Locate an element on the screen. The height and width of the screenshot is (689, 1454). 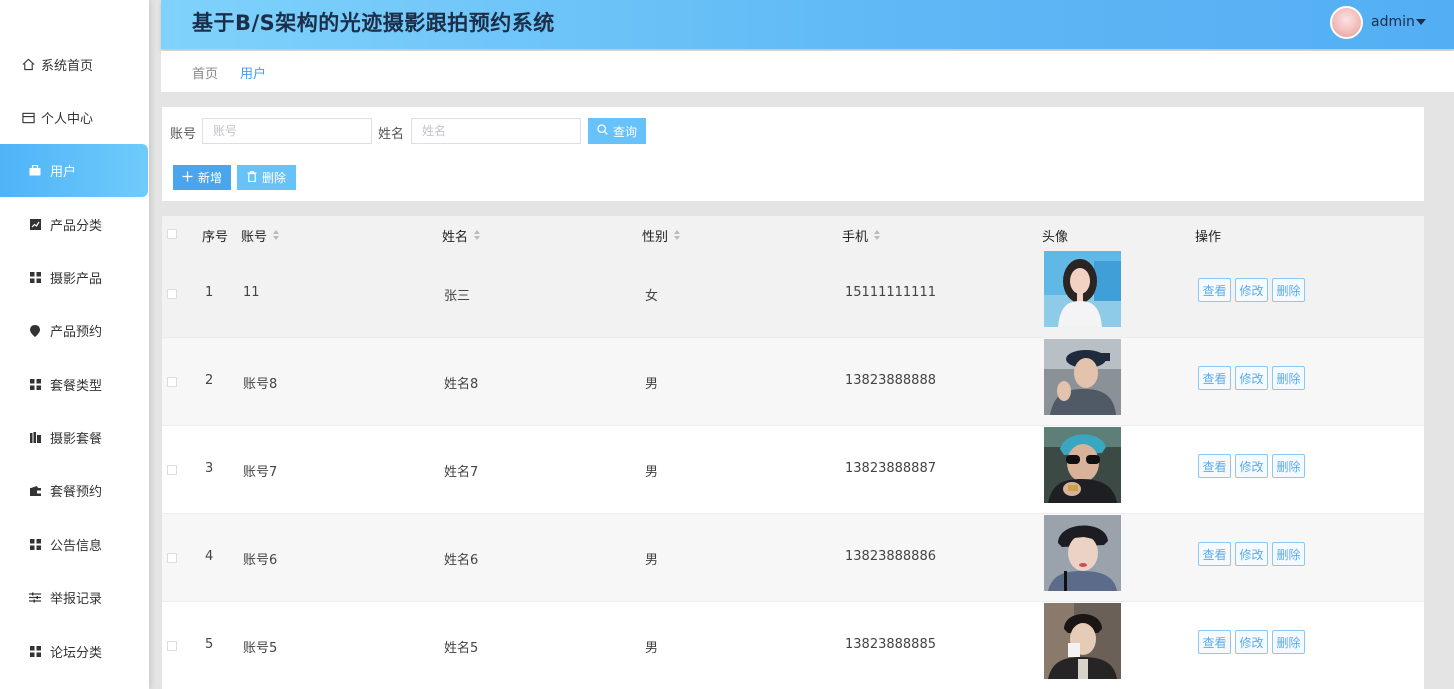
sidebar-item-package-type: 套餐类型 is located at coordinates (74, 384).